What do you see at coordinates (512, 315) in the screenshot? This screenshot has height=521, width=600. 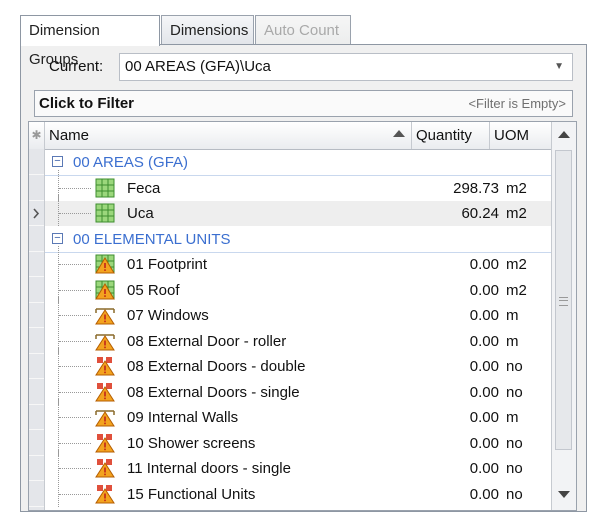 I see `item-uom: m` at bounding box center [512, 315].